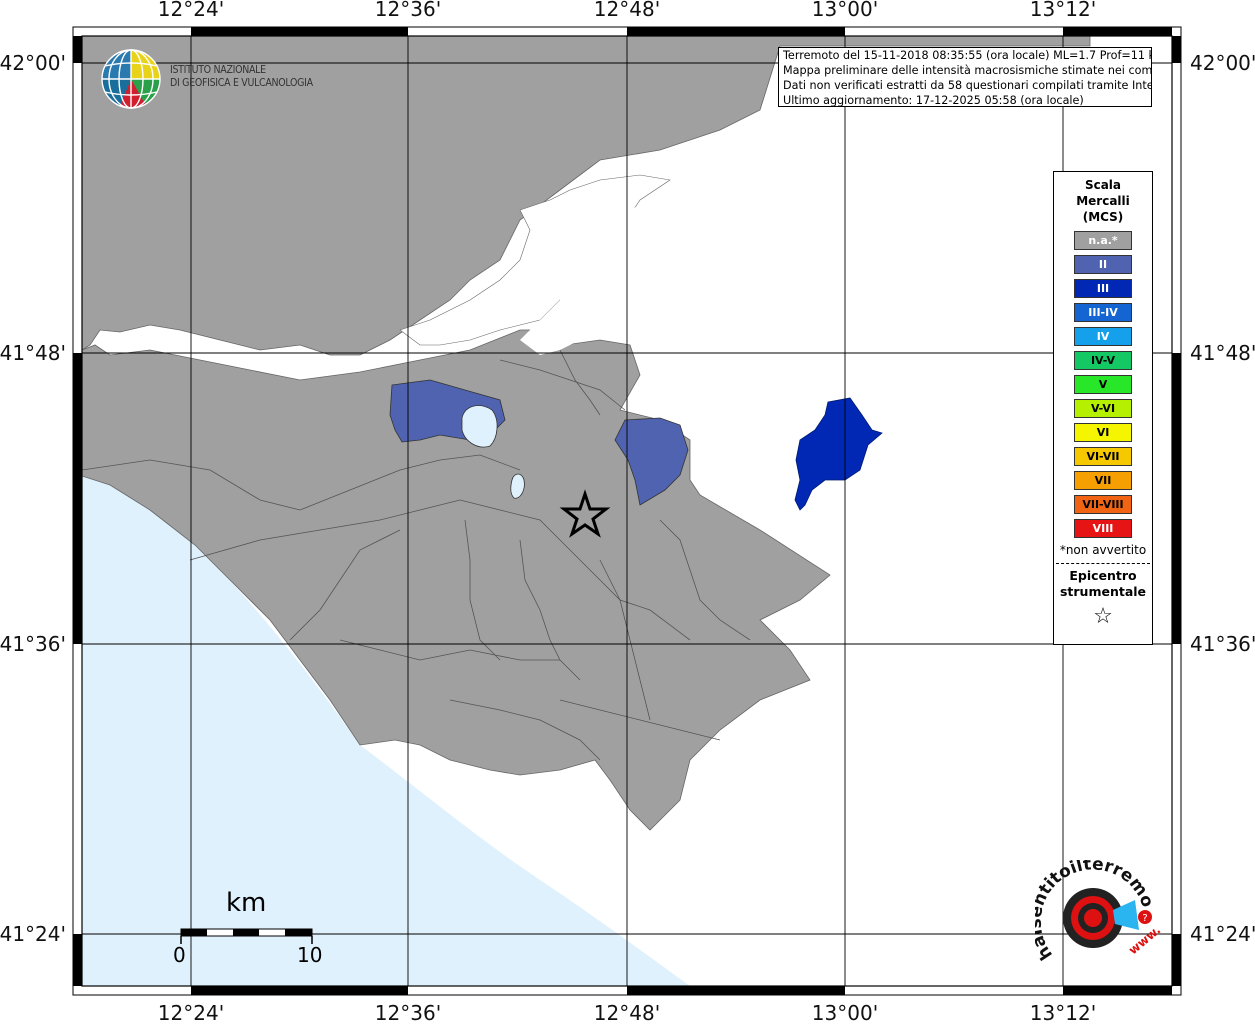  I want to click on legend-item-10: VI-VII, so click(1103, 456).